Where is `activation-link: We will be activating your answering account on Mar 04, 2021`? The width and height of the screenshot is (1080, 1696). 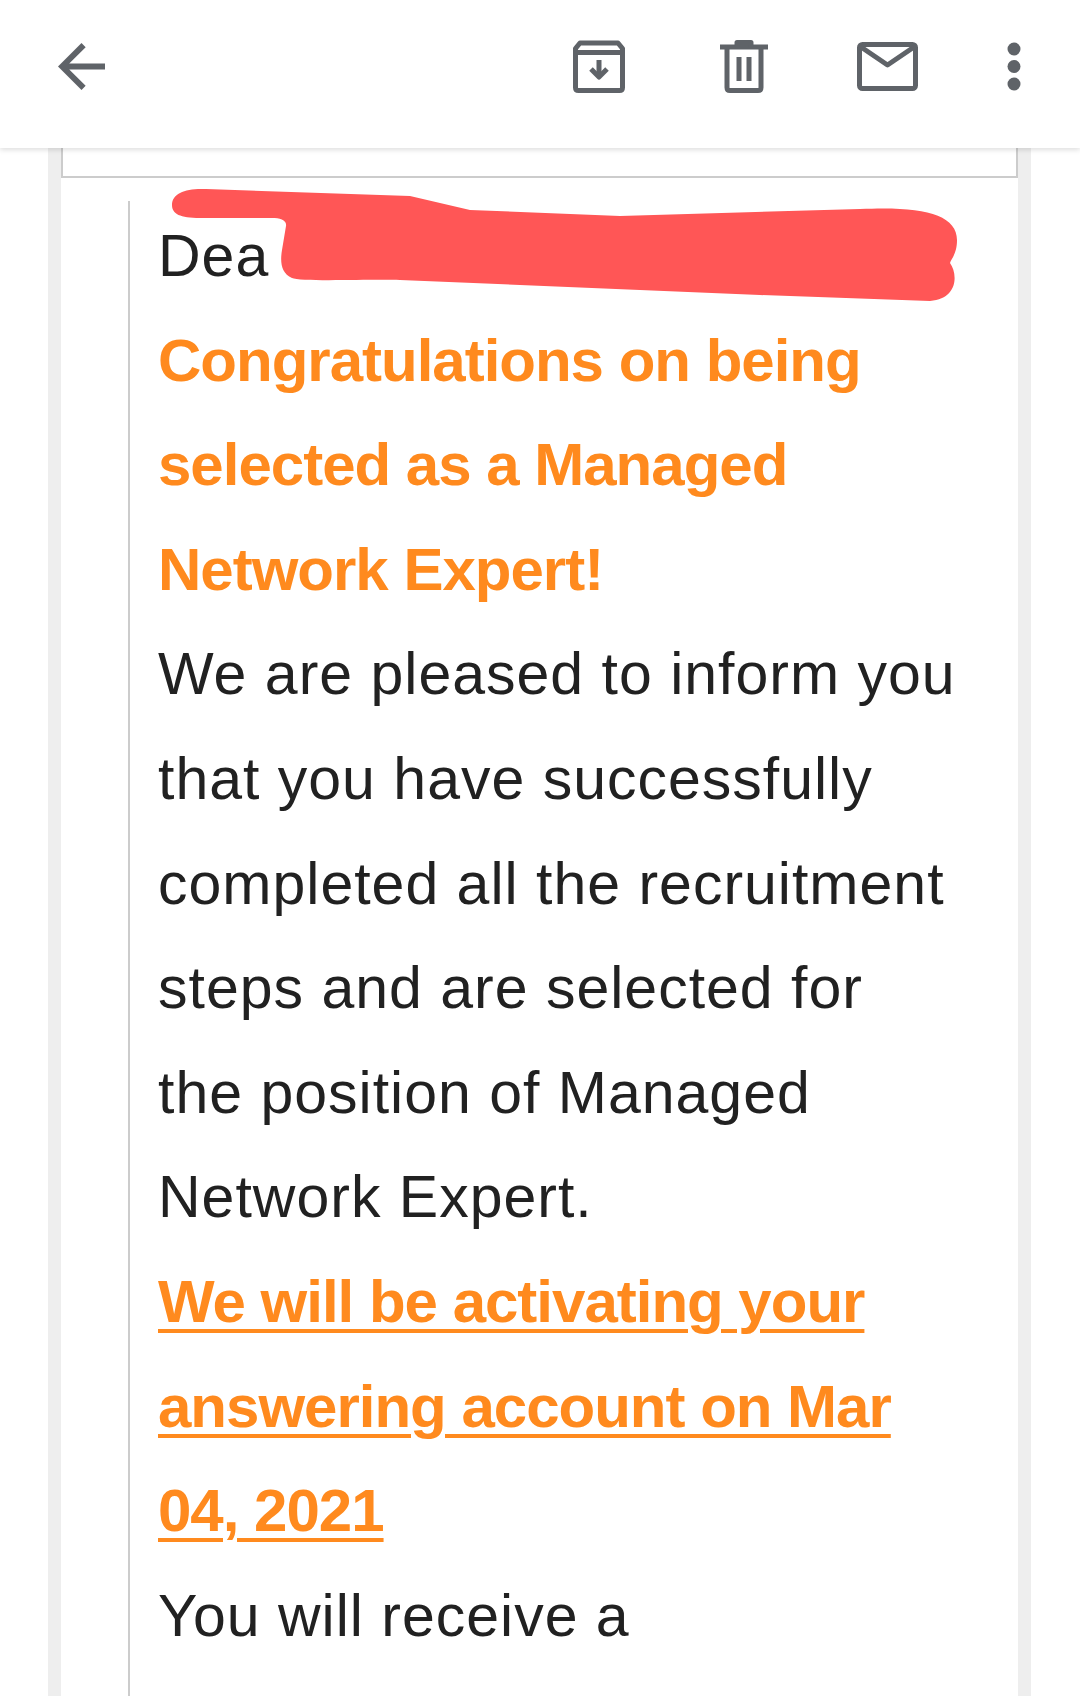
activation-link: We will be activating your answering account on Mar 04, 2021 is located at coordinates (559, 1406).